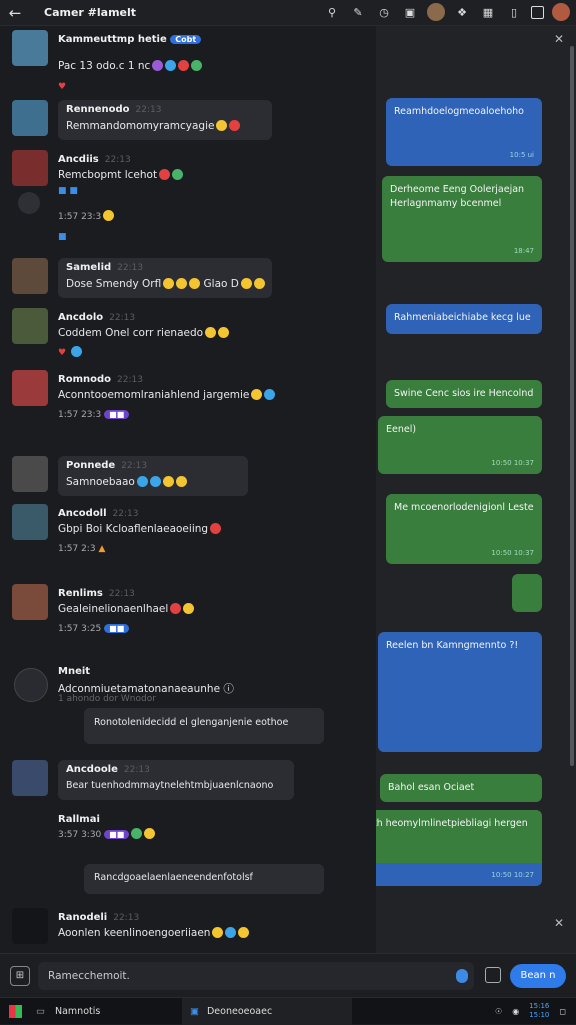 The image size is (576, 1025). I want to click on list-item: Rennenodo 22:13 Remmandomomyramcyagie, so click(180, 123).